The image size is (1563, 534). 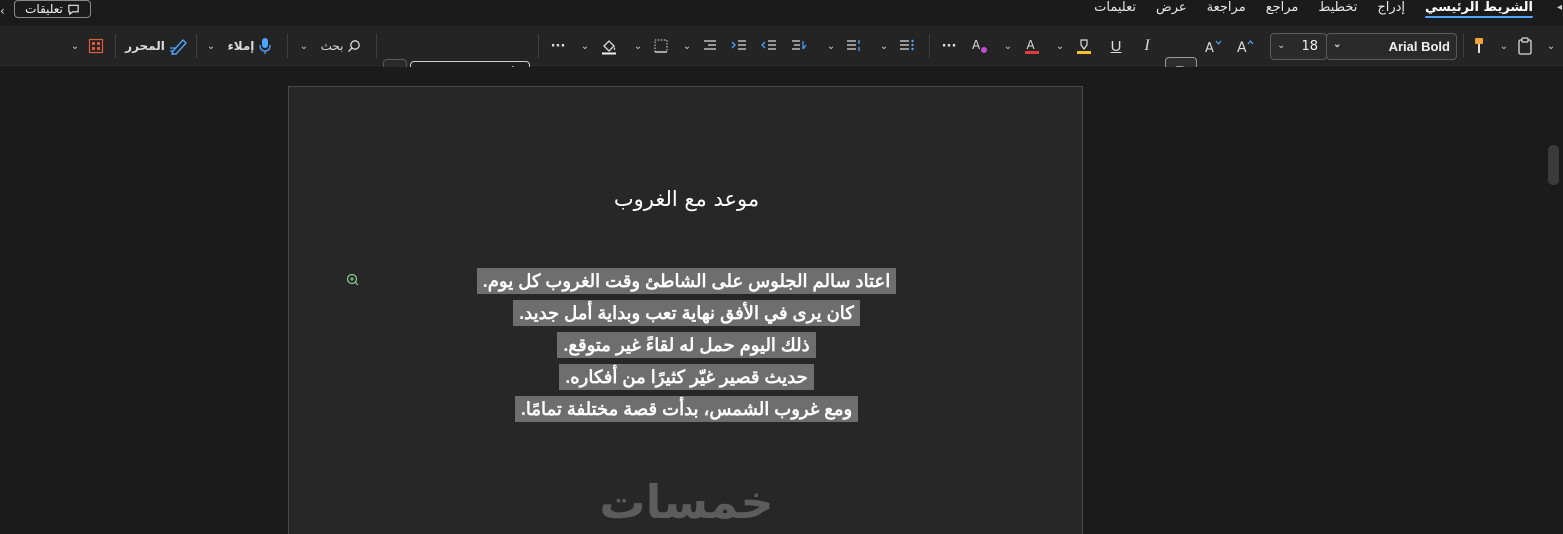 I want to click on align-dropdown: ⌄, so click(x=687, y=46).